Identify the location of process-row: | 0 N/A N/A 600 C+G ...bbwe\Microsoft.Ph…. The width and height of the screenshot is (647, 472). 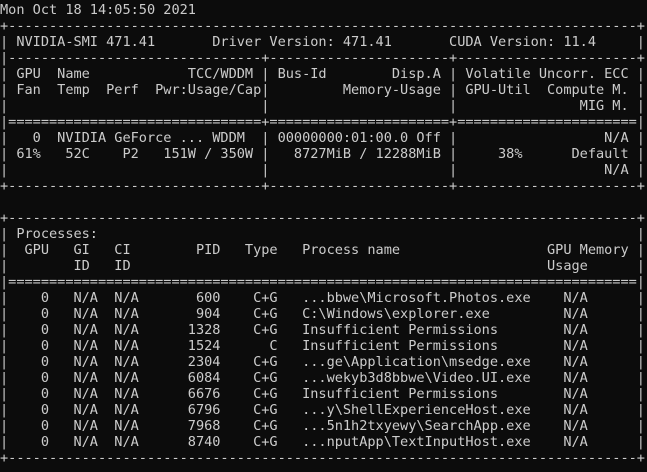
(322, 298).